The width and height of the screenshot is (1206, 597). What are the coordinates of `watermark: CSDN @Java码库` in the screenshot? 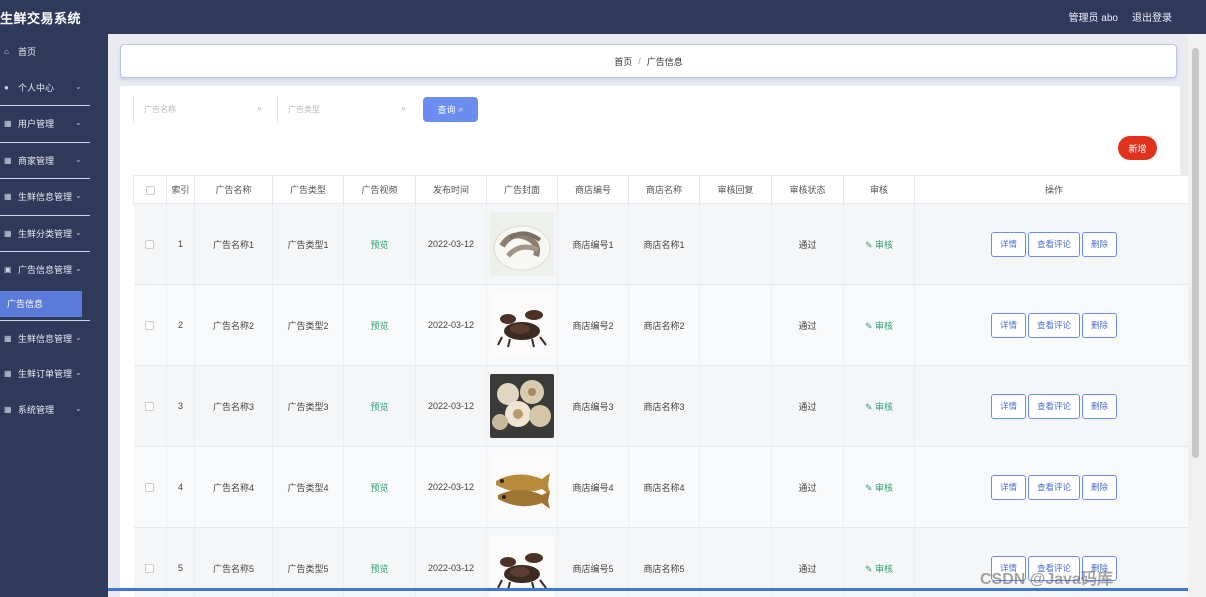 It's located at (1046, 579).